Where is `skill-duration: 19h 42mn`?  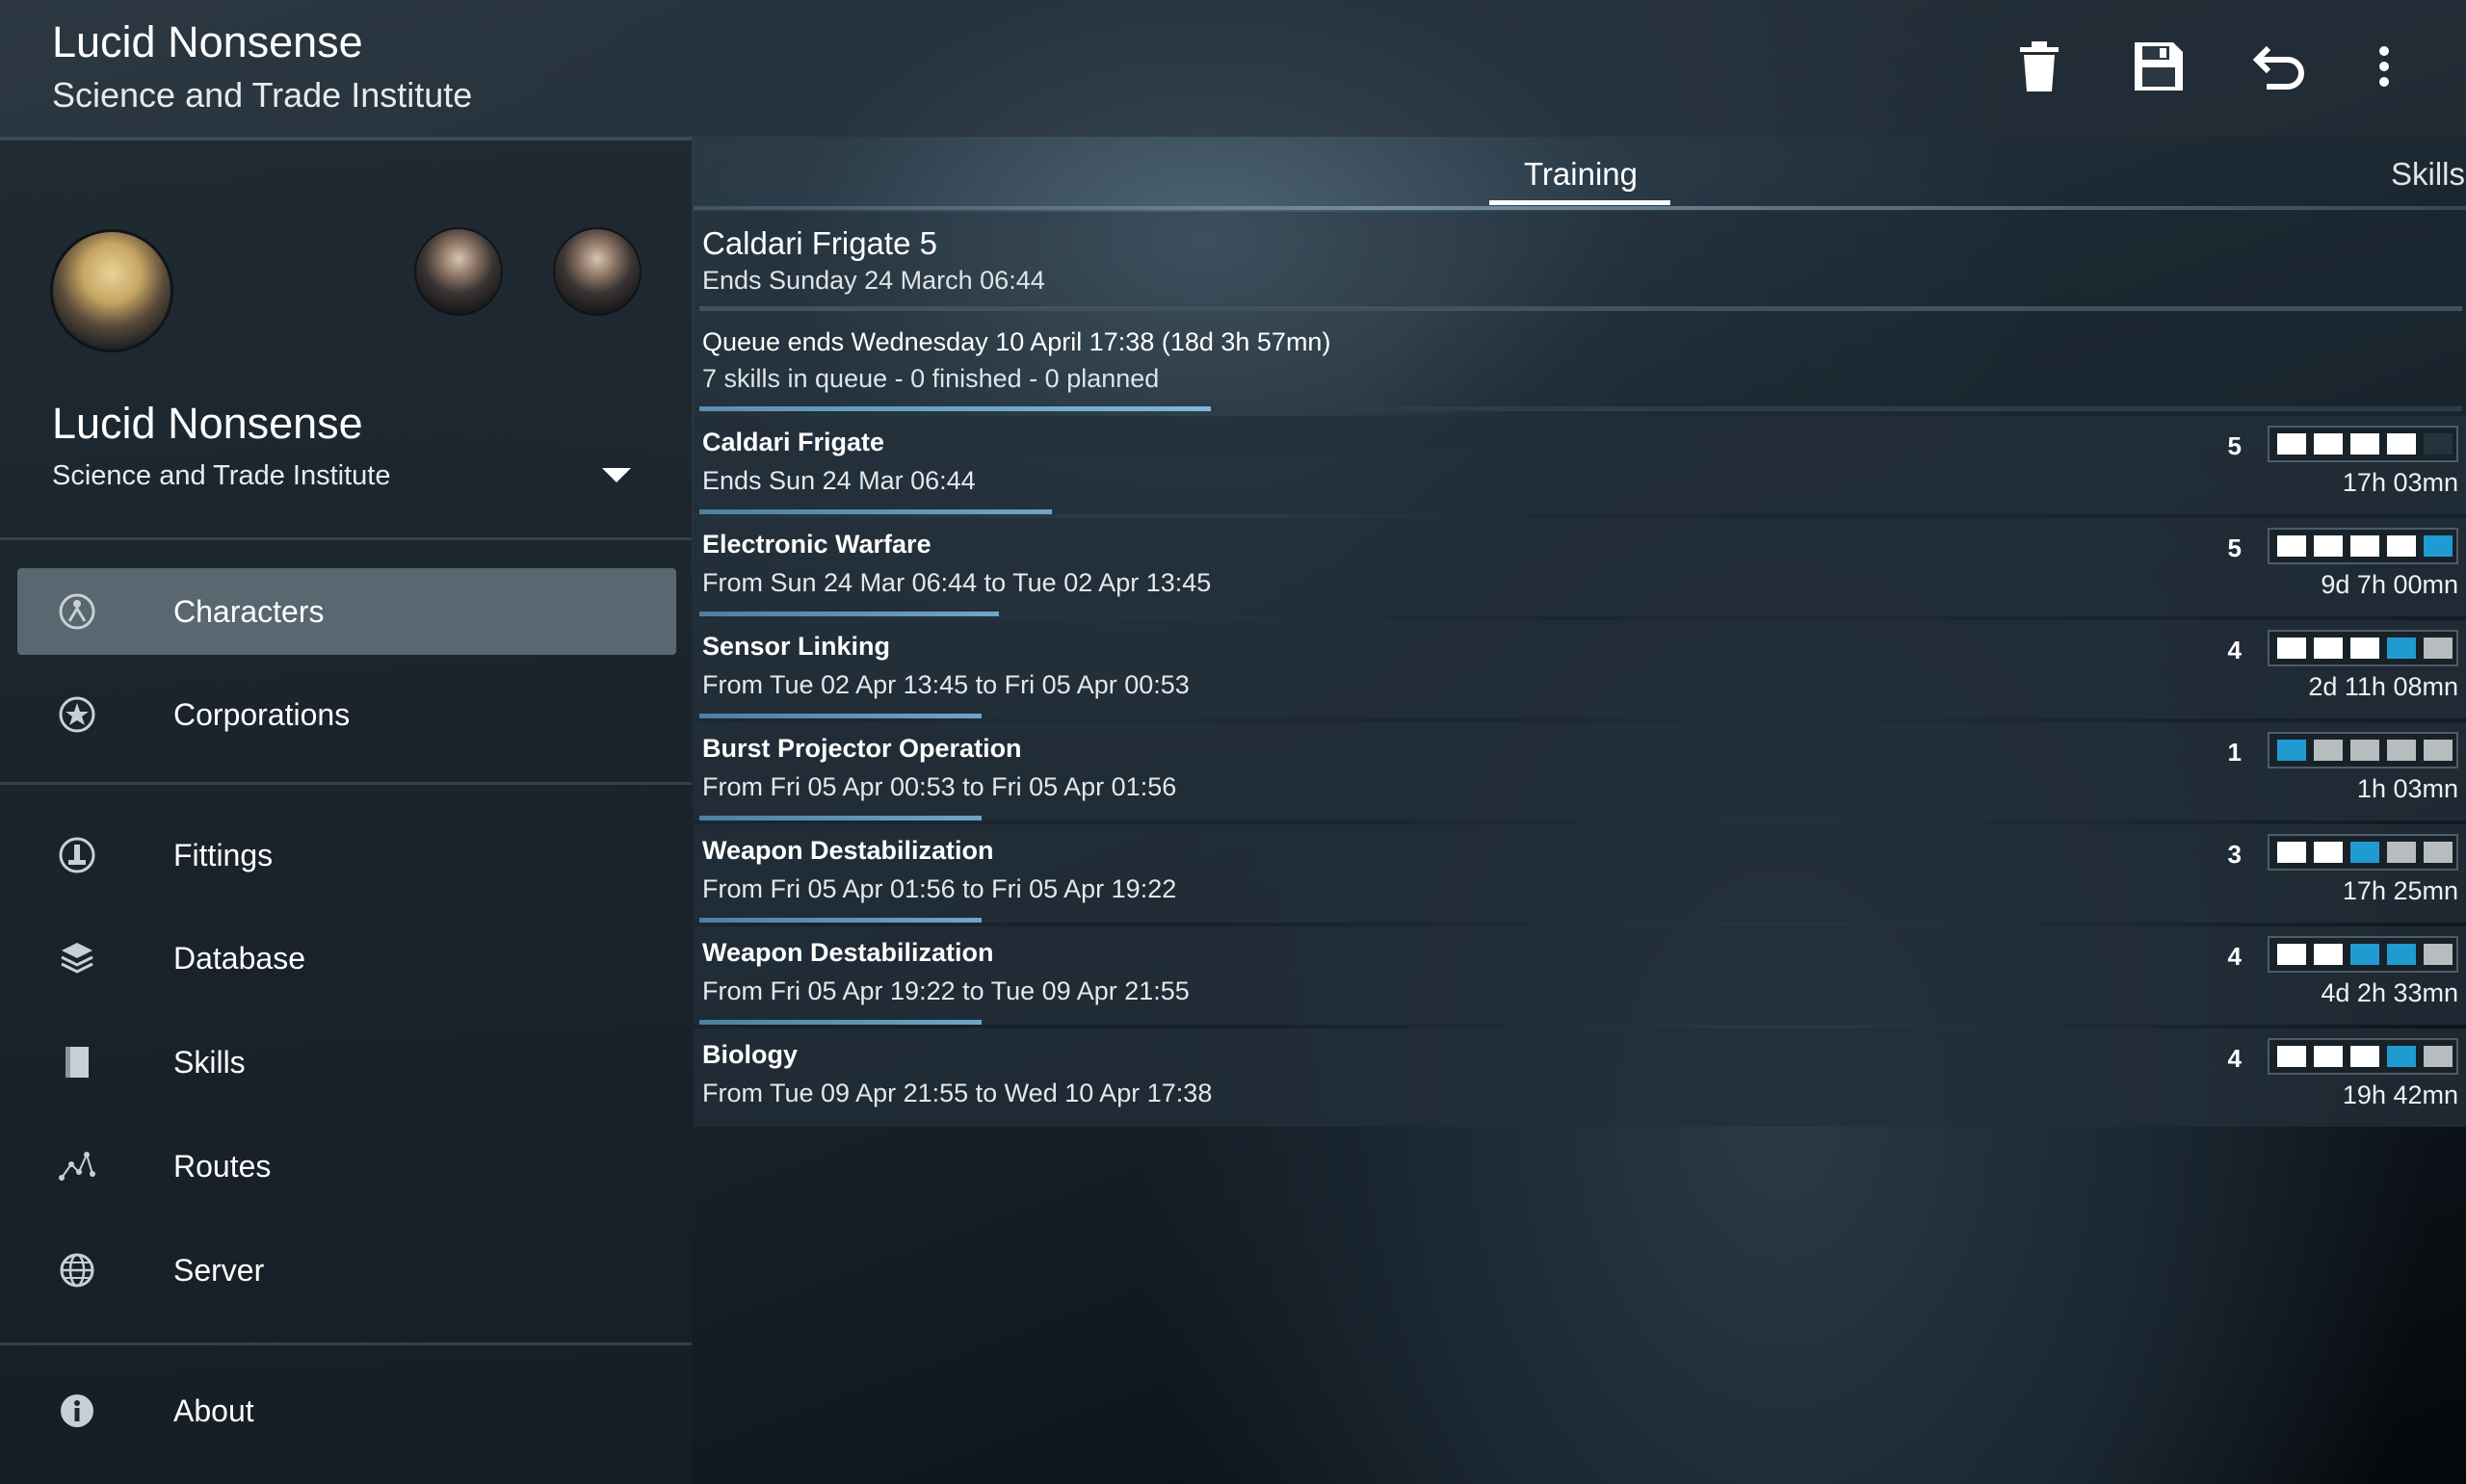 skill-duration: 19h 42mn is located at coordinates (2400, 1094).